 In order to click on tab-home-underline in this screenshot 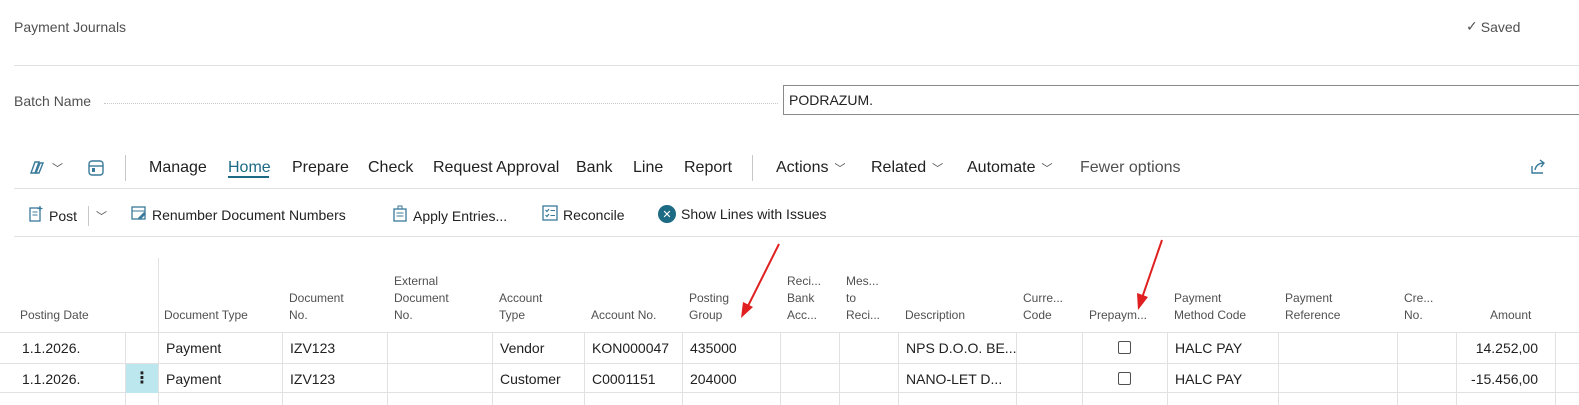, I will do `click(248, 177)`.